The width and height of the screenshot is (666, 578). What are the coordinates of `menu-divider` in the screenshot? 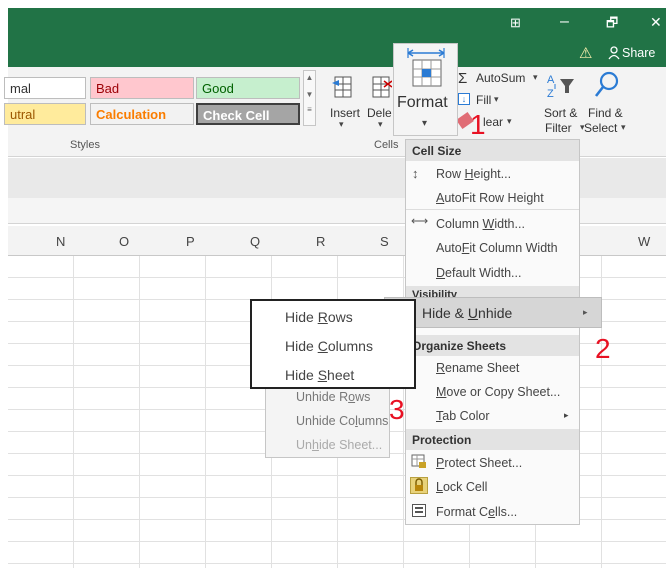 It's located at (492, 209).